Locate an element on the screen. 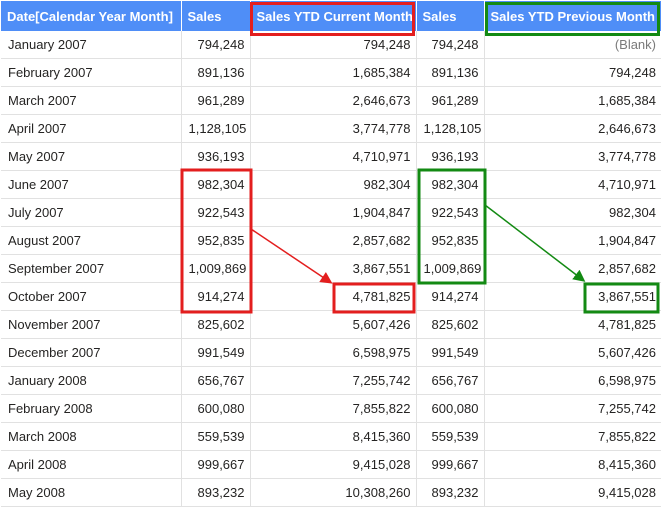 The width and height of the screenshot is (663, 507). cell-sales: 794,248 is located at coordinates (216, 45).